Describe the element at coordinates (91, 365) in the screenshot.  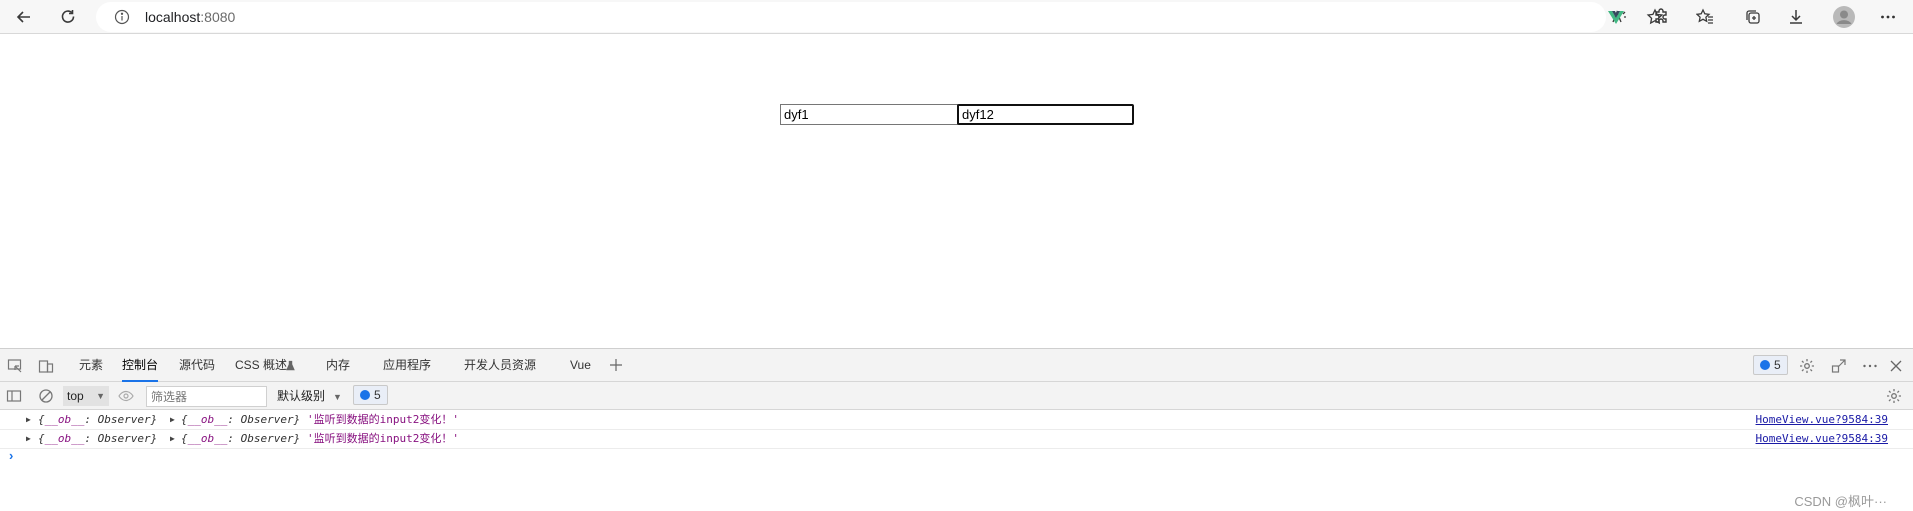
I see `tab-elements: 元素` at that location.